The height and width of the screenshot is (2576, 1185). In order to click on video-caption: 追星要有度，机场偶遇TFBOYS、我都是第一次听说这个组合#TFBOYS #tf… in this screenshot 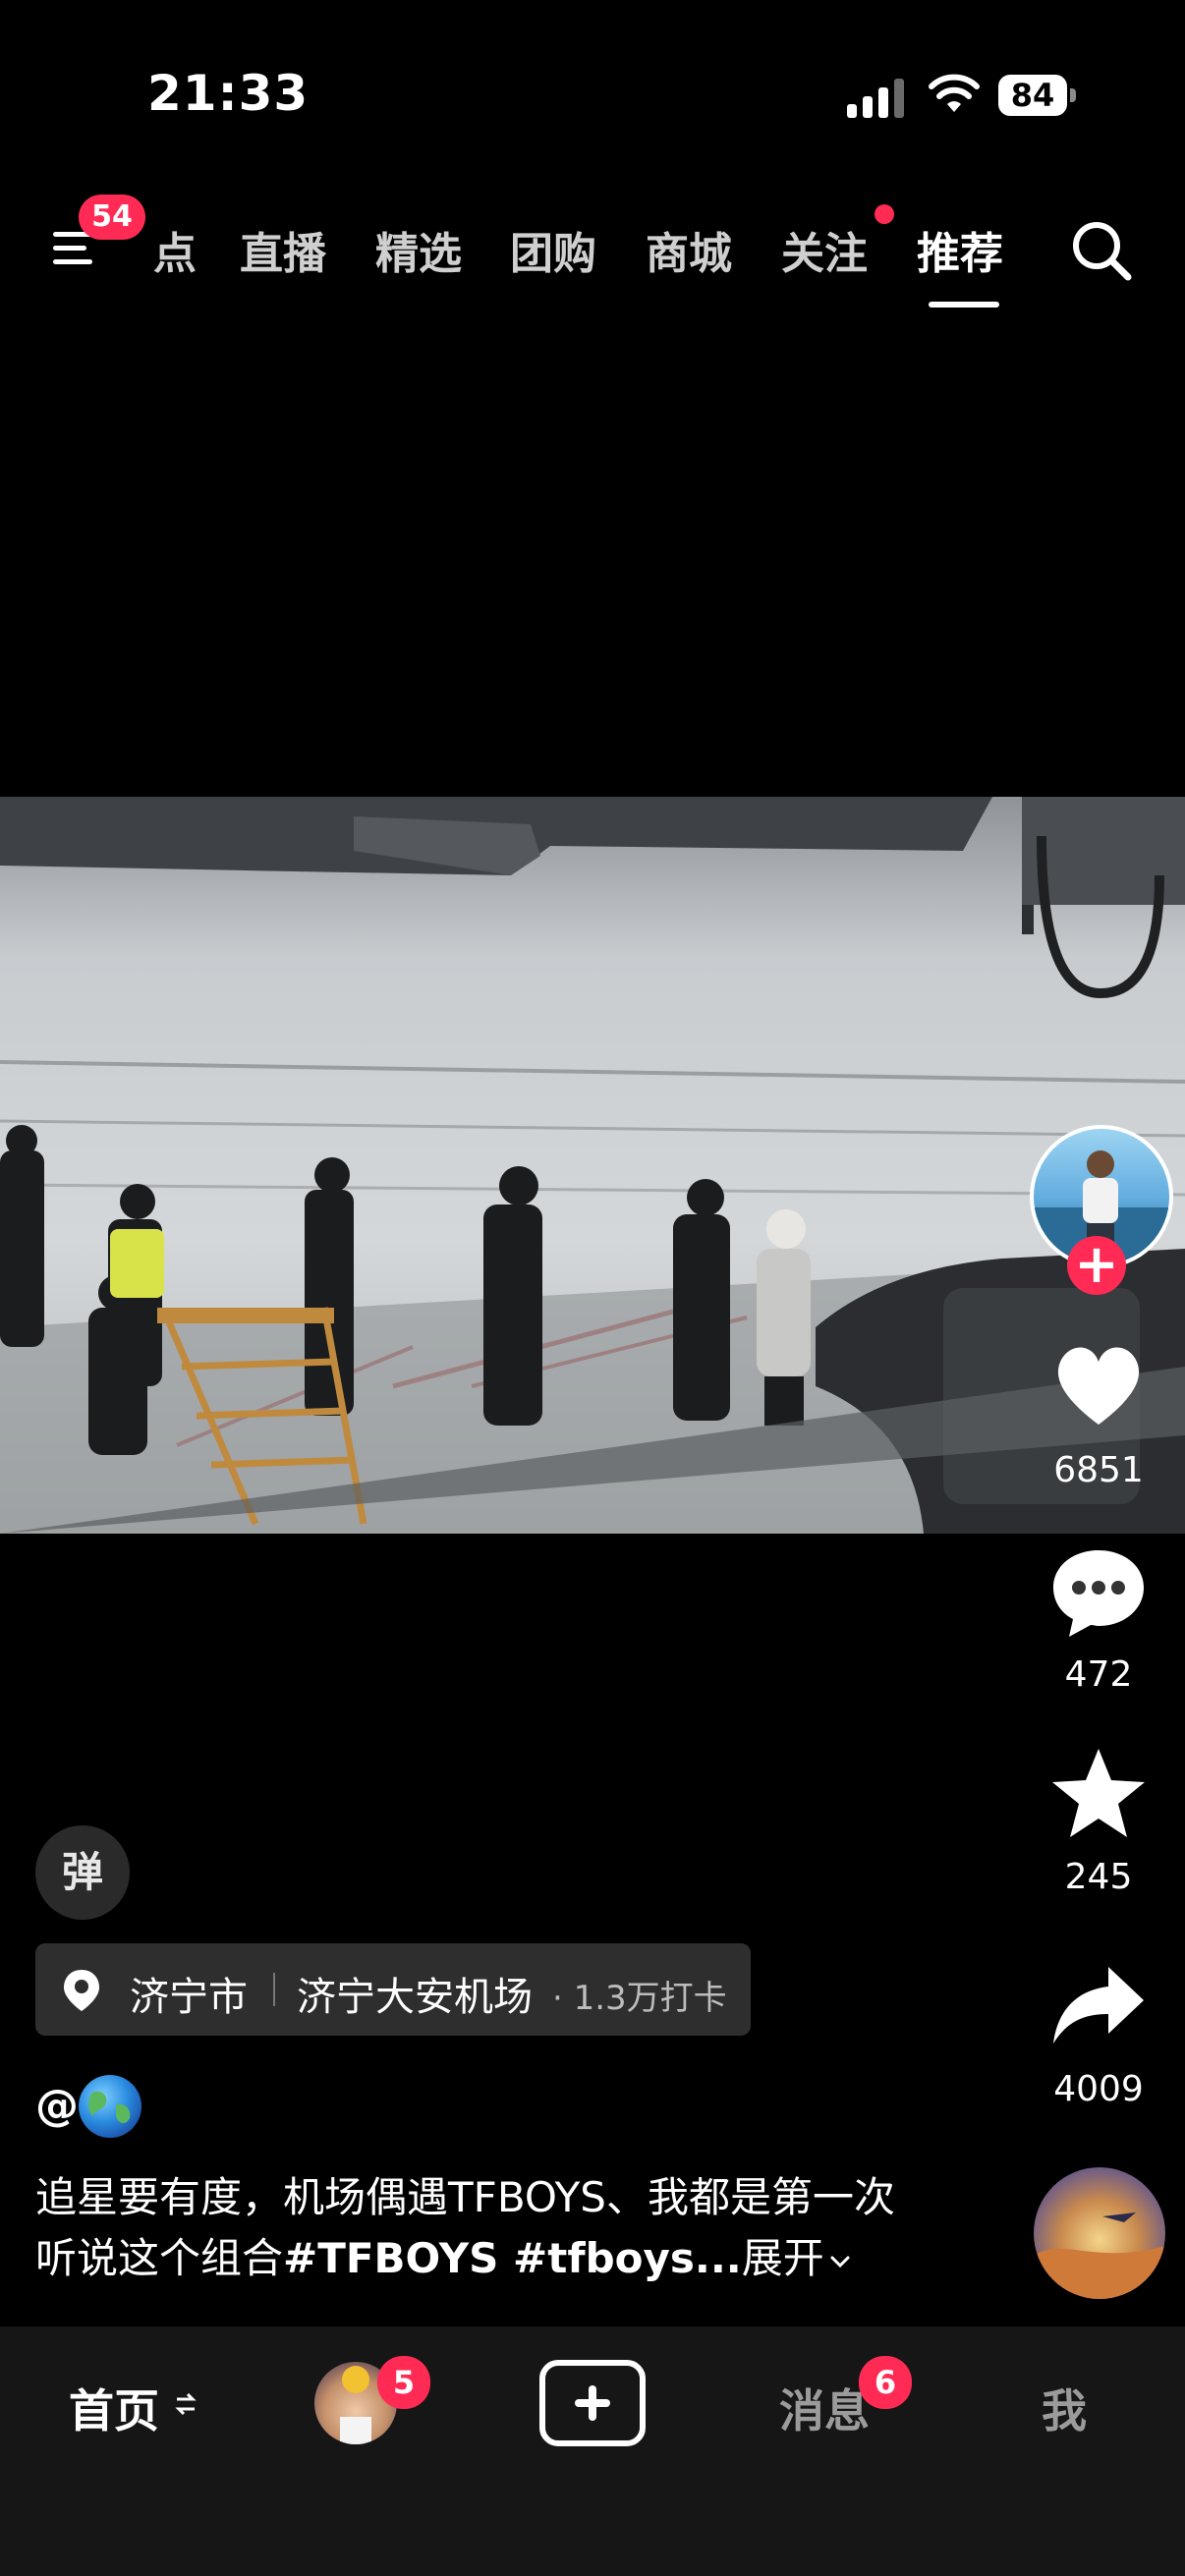, I will do `click(478, 2228)`.